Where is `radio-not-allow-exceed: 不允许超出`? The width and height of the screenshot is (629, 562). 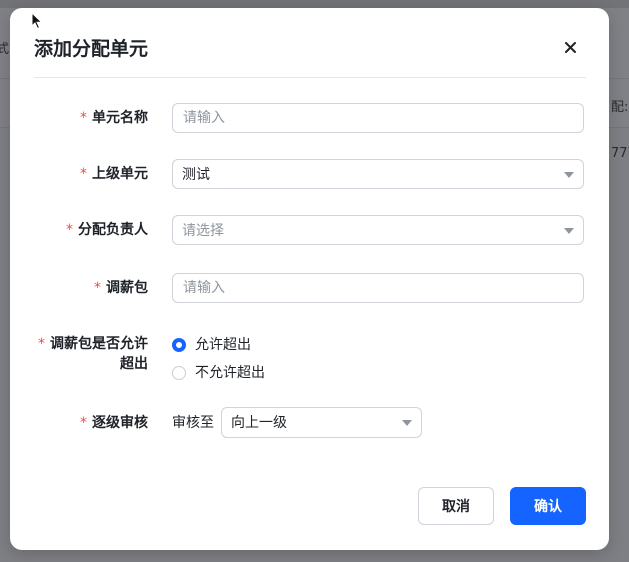 radio-not-allow-exceed: 不允许超出 is located at coordinates (218, 373).